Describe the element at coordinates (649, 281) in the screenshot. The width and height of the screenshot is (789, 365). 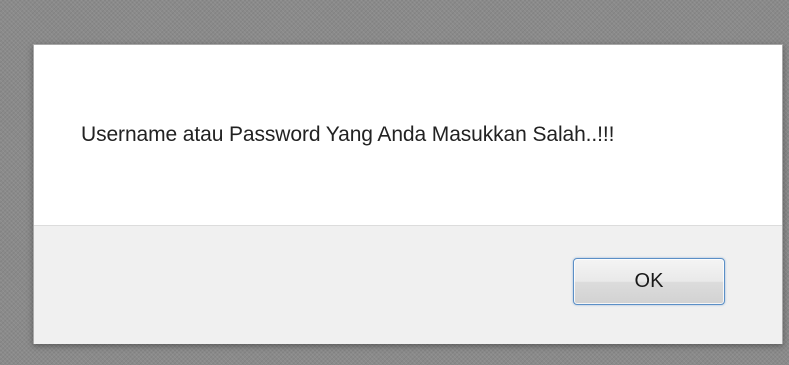
I see `ok-button: OK` at that location.